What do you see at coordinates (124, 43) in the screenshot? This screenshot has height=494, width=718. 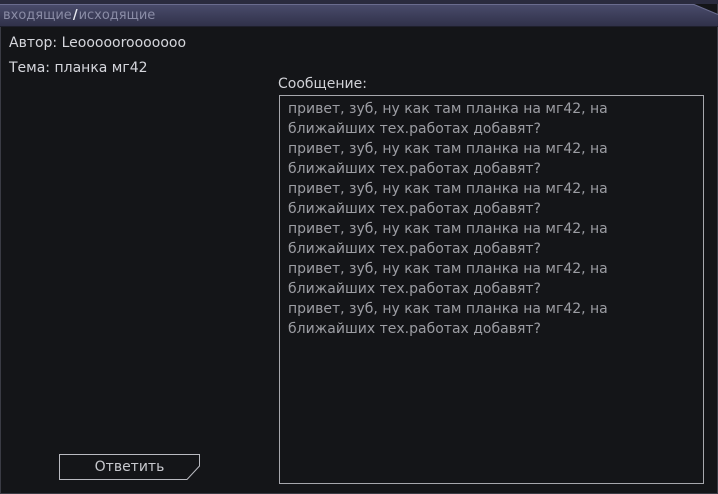 I see `author-value: Leooooorooooooo` at bounding box center [124, 43].